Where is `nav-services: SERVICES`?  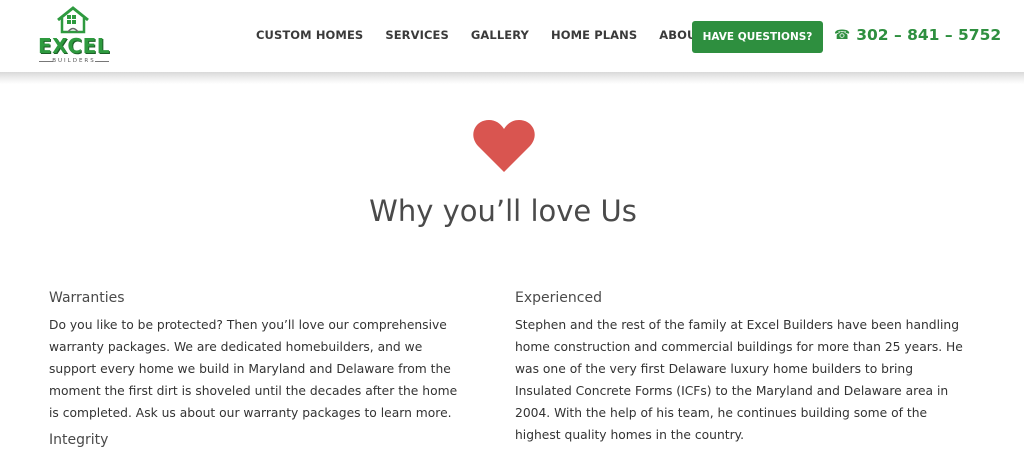 nav-services: SERVICES is located at coordinates (417, 35).